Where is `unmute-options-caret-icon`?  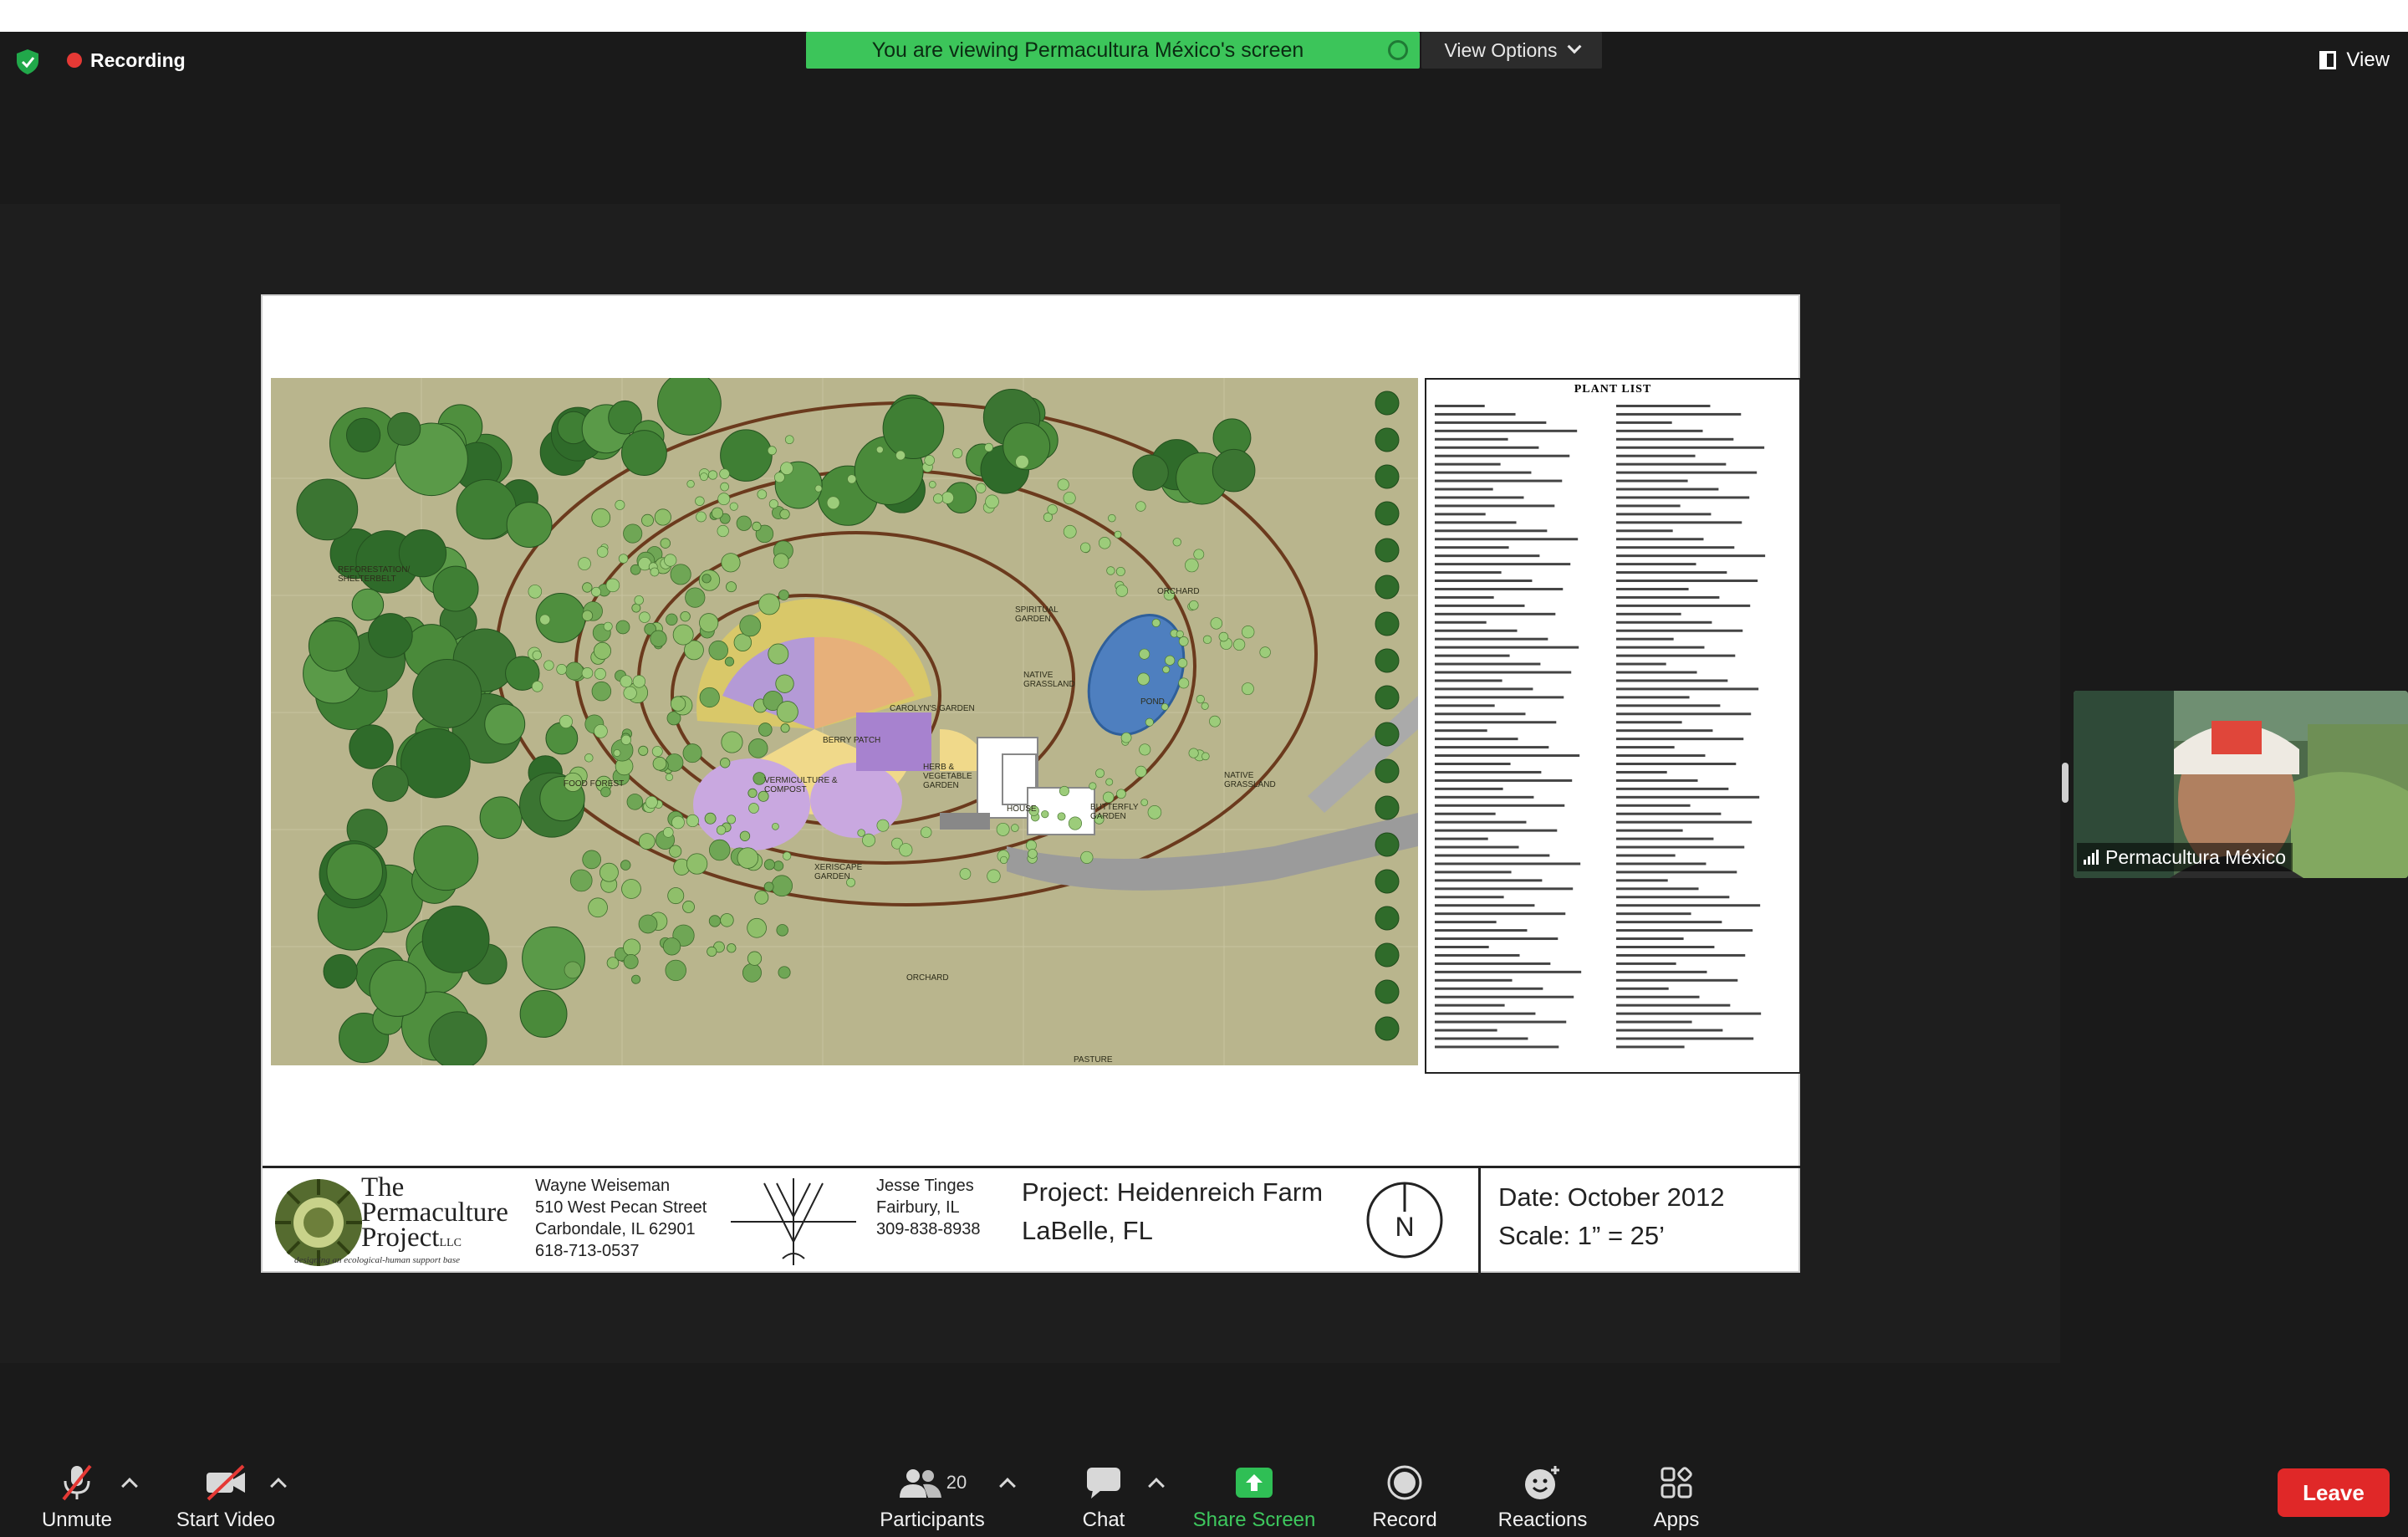
unmute-options-caret-icon is located at coordinates (129, 1486).